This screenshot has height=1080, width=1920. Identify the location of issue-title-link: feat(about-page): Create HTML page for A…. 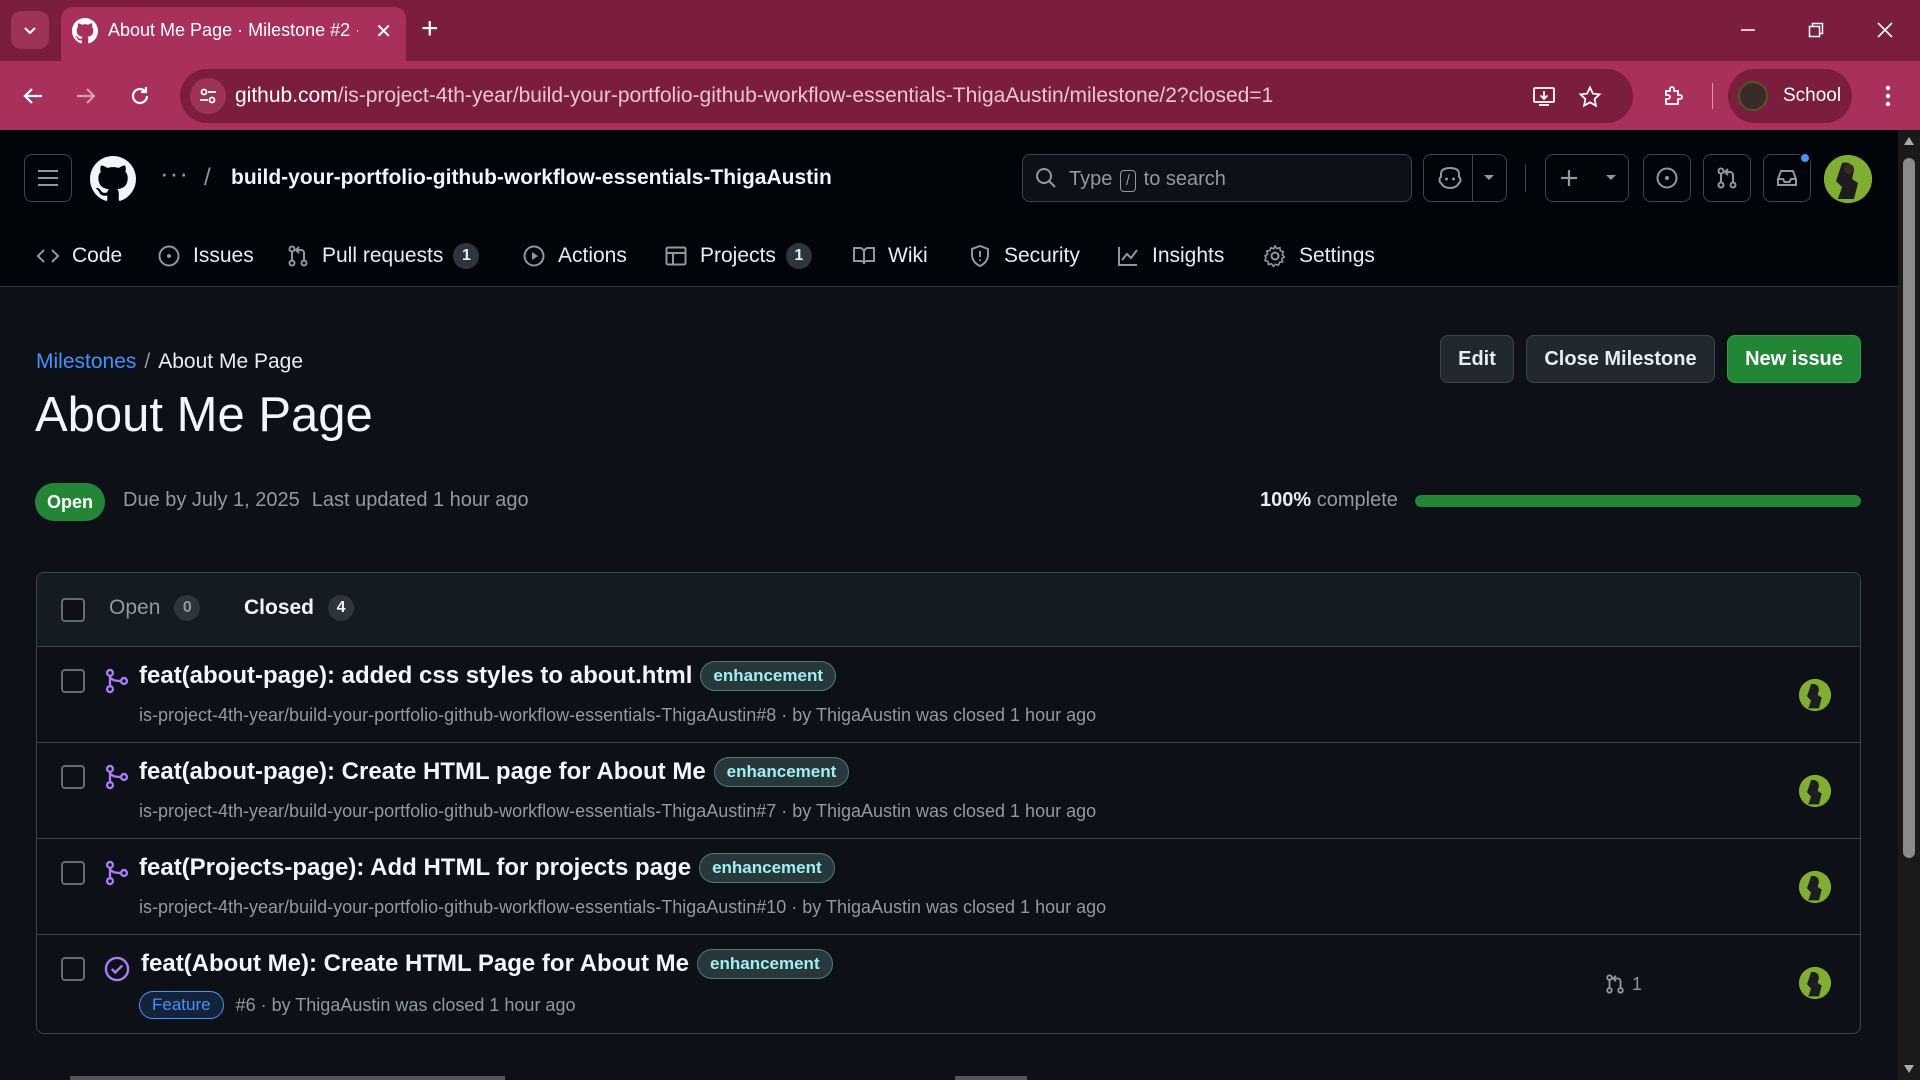
(494, 772).